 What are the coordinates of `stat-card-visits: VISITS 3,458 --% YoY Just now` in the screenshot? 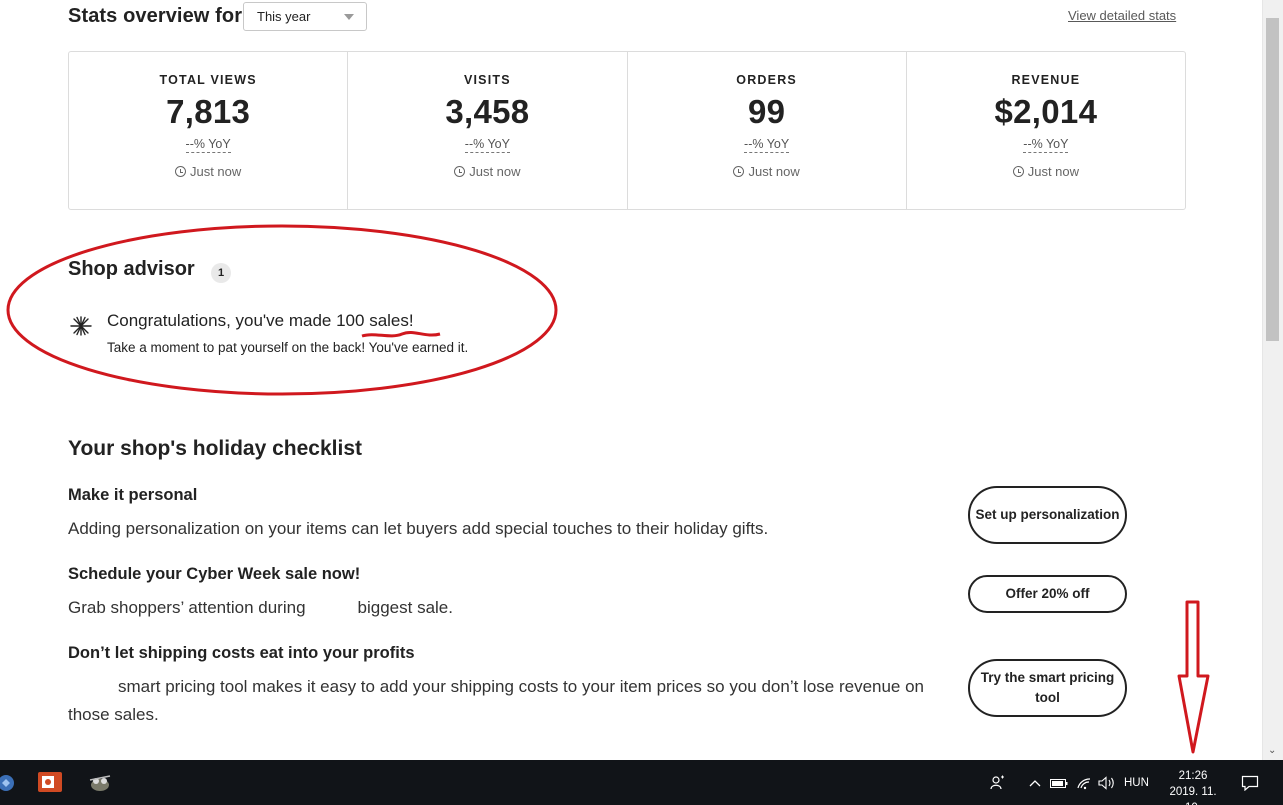 It's located at (488, 130).